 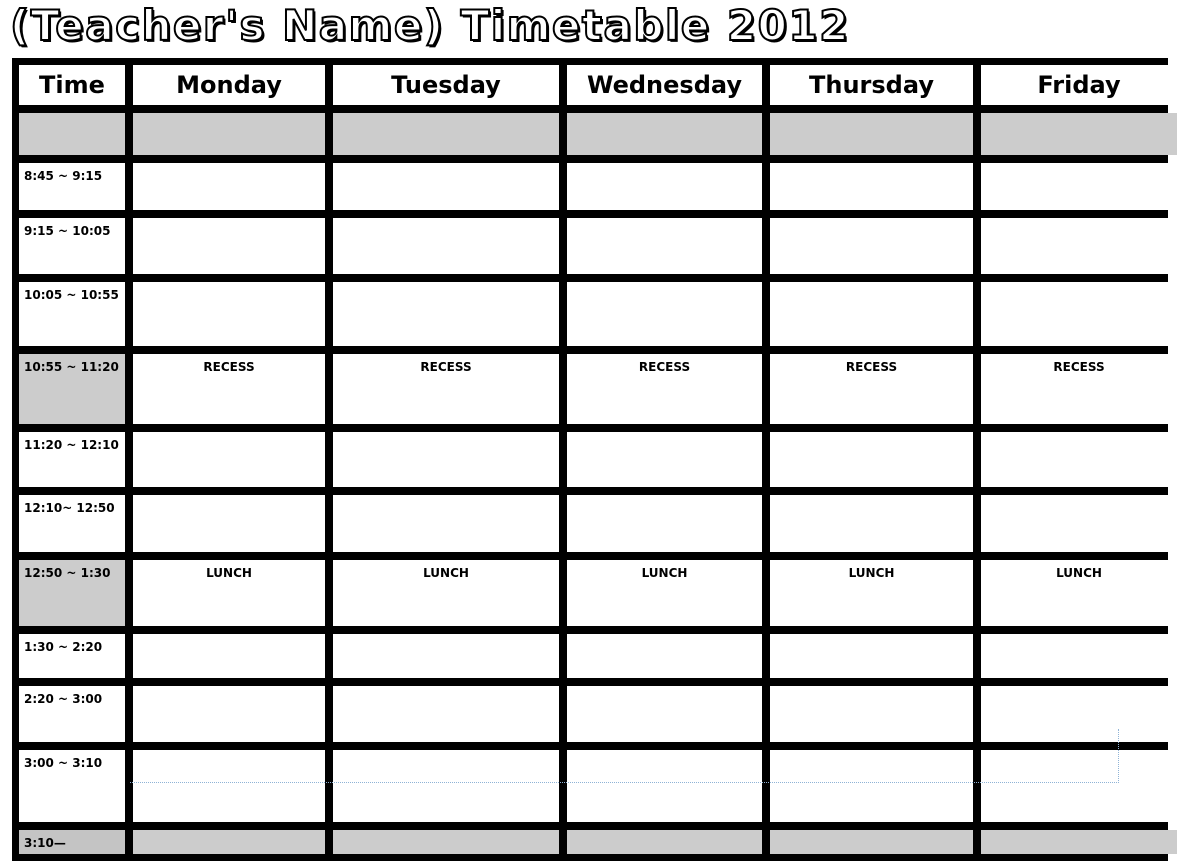 What do you see at coordinates (871, 593) in the screenshot?
I see `lesson-cell-thursday: LUNCH` at bounding box center [871, 593].